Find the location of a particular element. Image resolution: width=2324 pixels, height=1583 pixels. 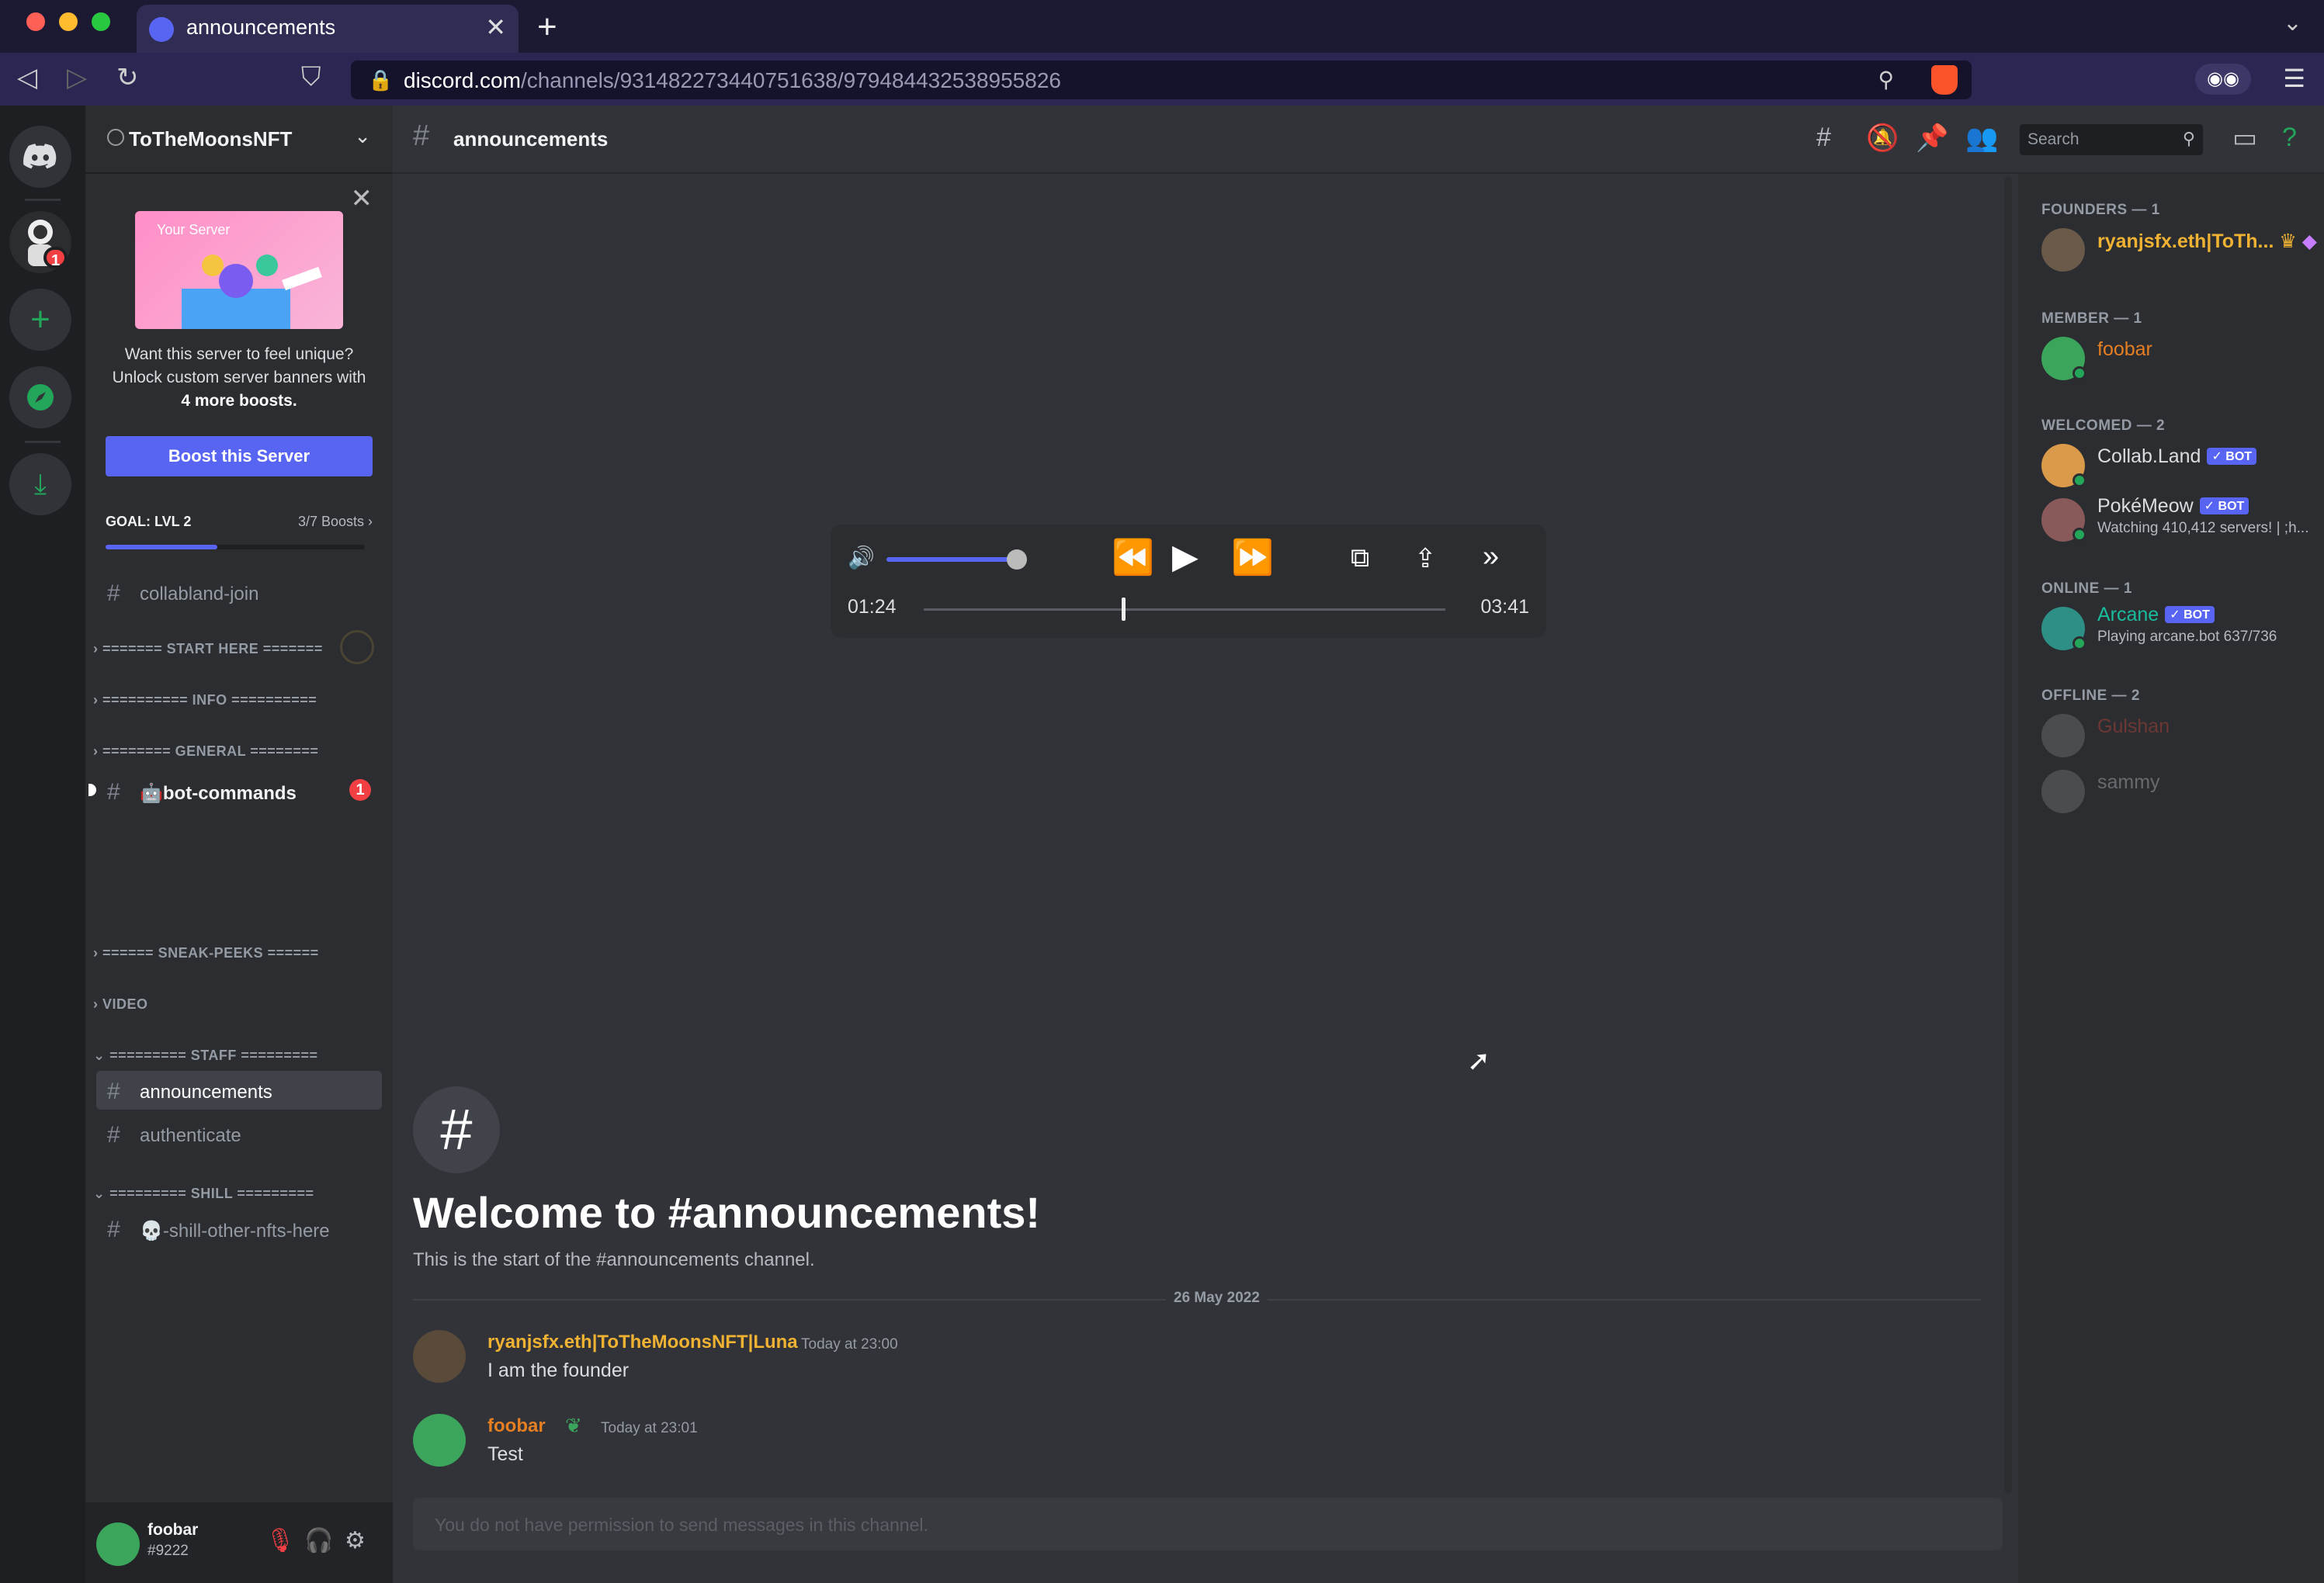

pin-icon: 📌 is located at coordinates (1932, 138).